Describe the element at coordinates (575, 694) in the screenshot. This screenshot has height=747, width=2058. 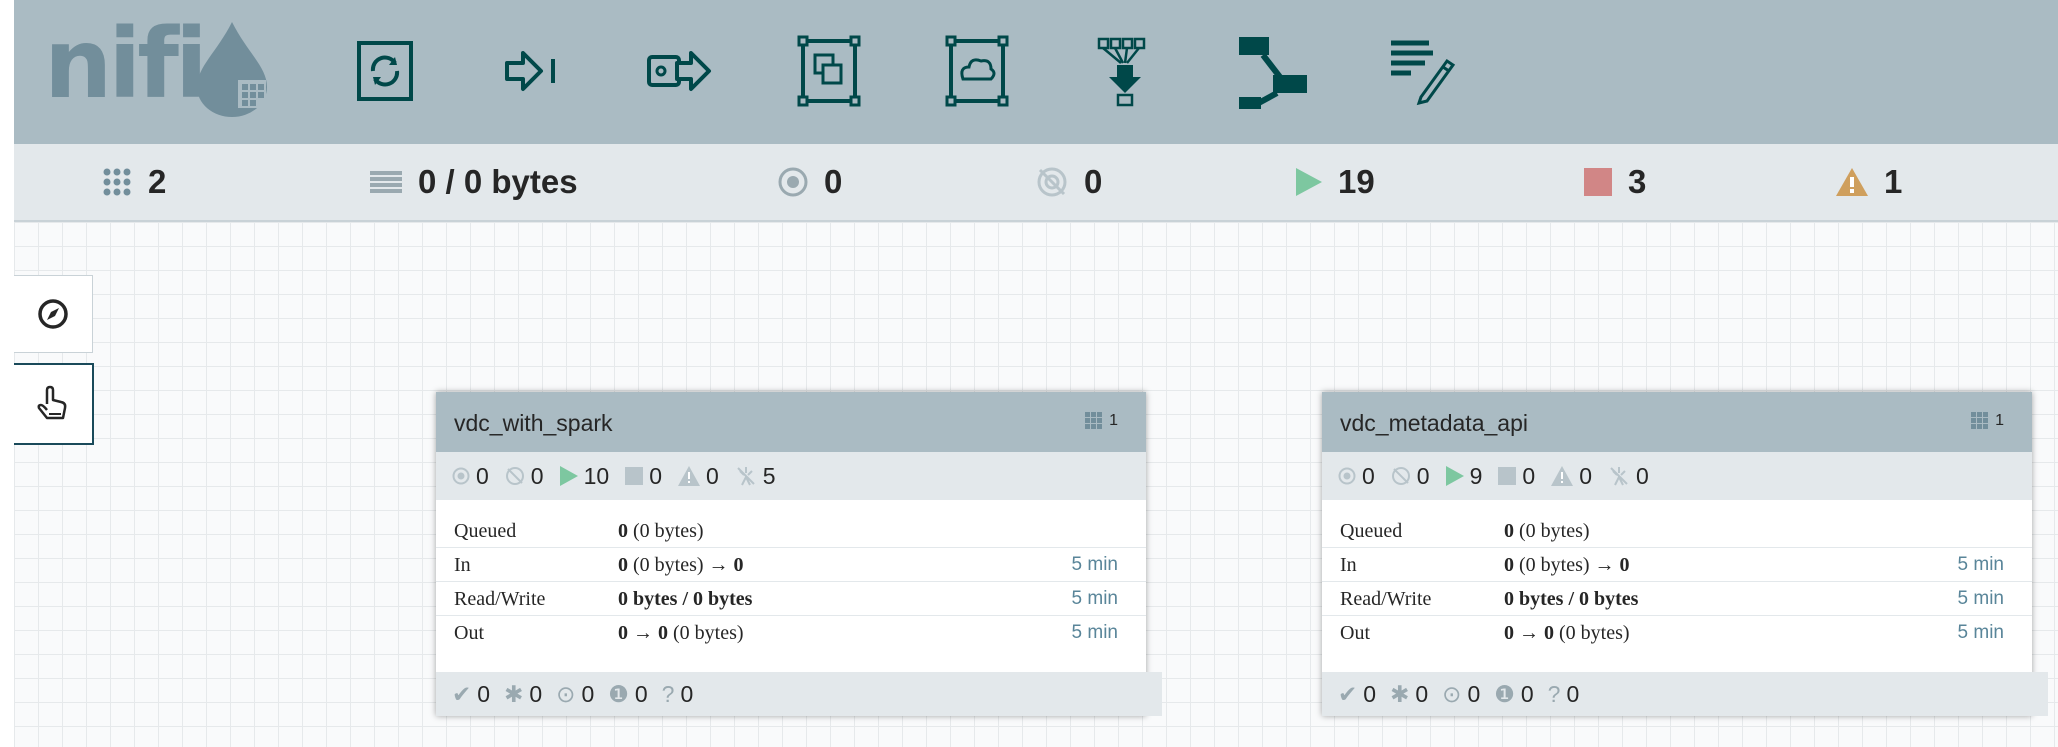
I see `stale-status: ⊙ 0` at that location.